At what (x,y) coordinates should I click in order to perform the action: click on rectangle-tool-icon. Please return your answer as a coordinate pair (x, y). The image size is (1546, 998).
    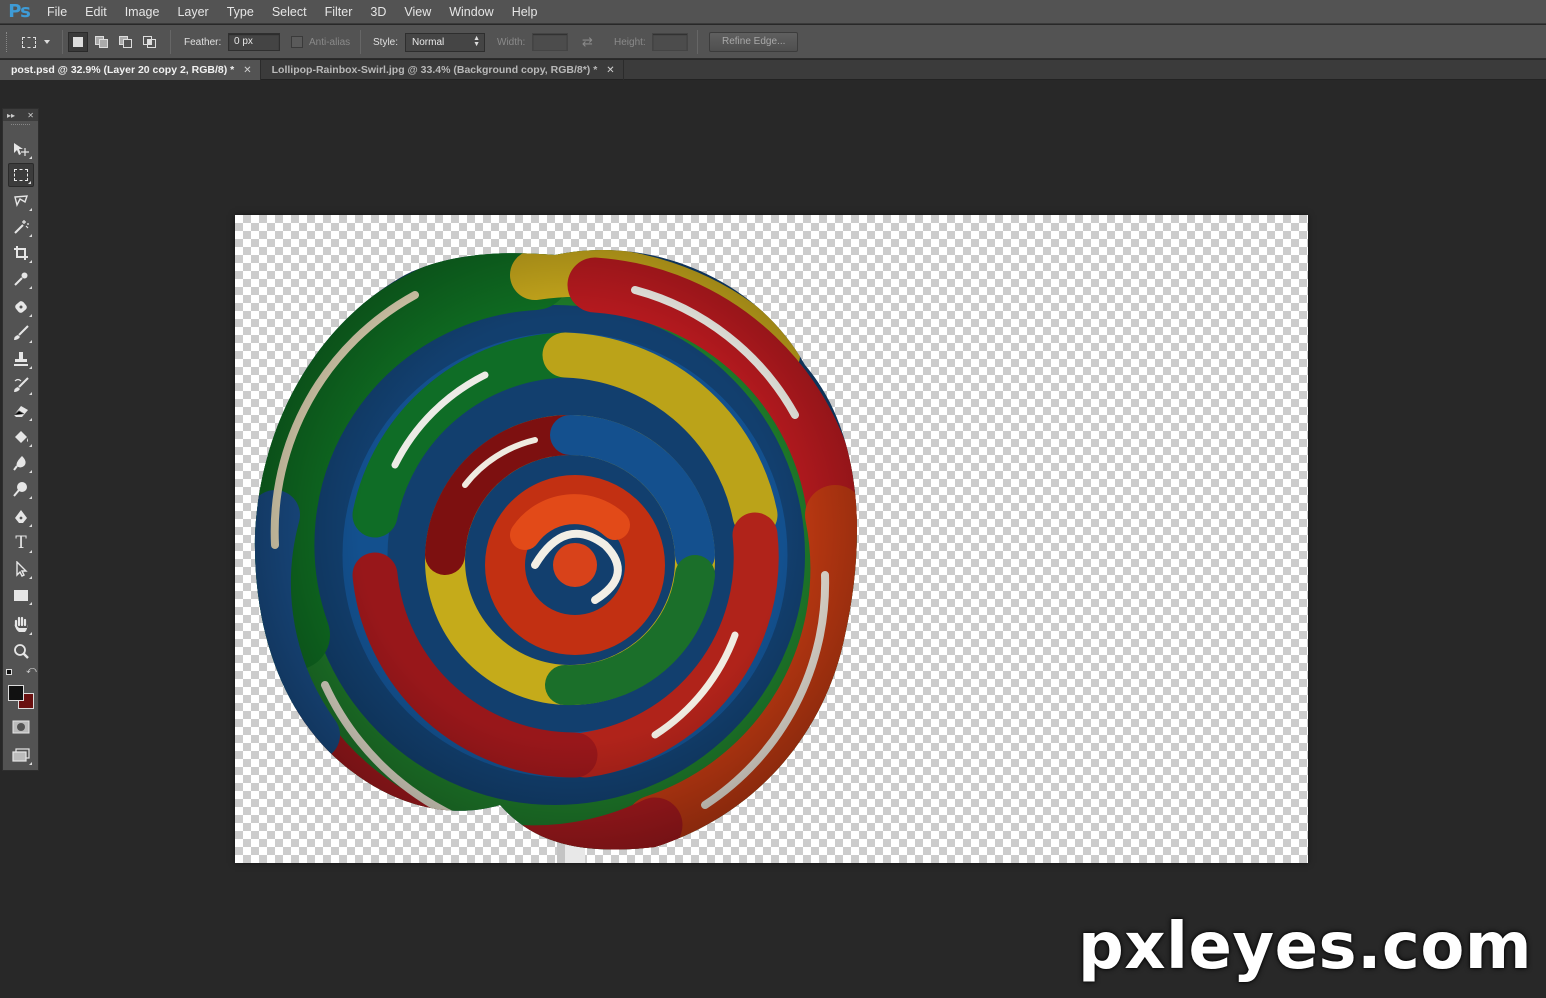
    Looking at the image, I should click on (21, 595).